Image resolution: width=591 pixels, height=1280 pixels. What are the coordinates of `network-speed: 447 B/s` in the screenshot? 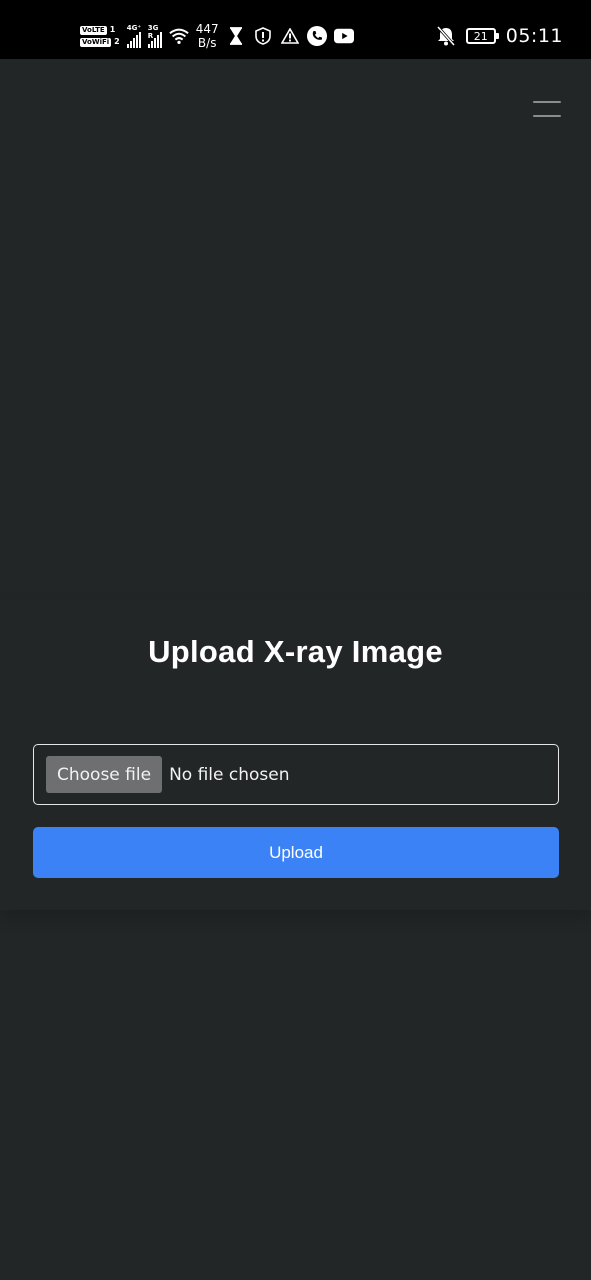 It's located at (207, 36).